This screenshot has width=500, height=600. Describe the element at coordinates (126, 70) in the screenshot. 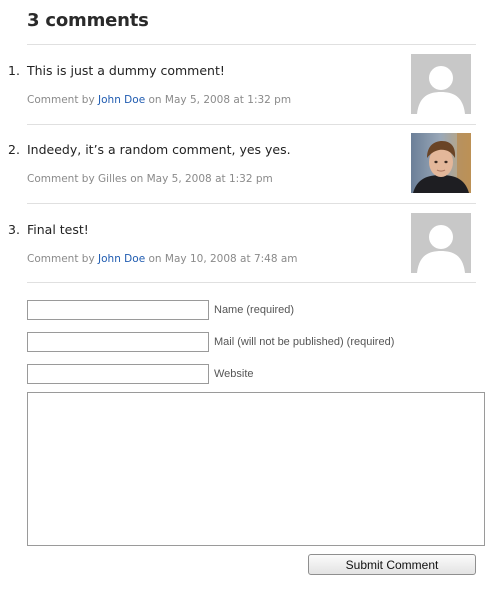

I see `comment-text: This is just a dummy comment!` at that location.